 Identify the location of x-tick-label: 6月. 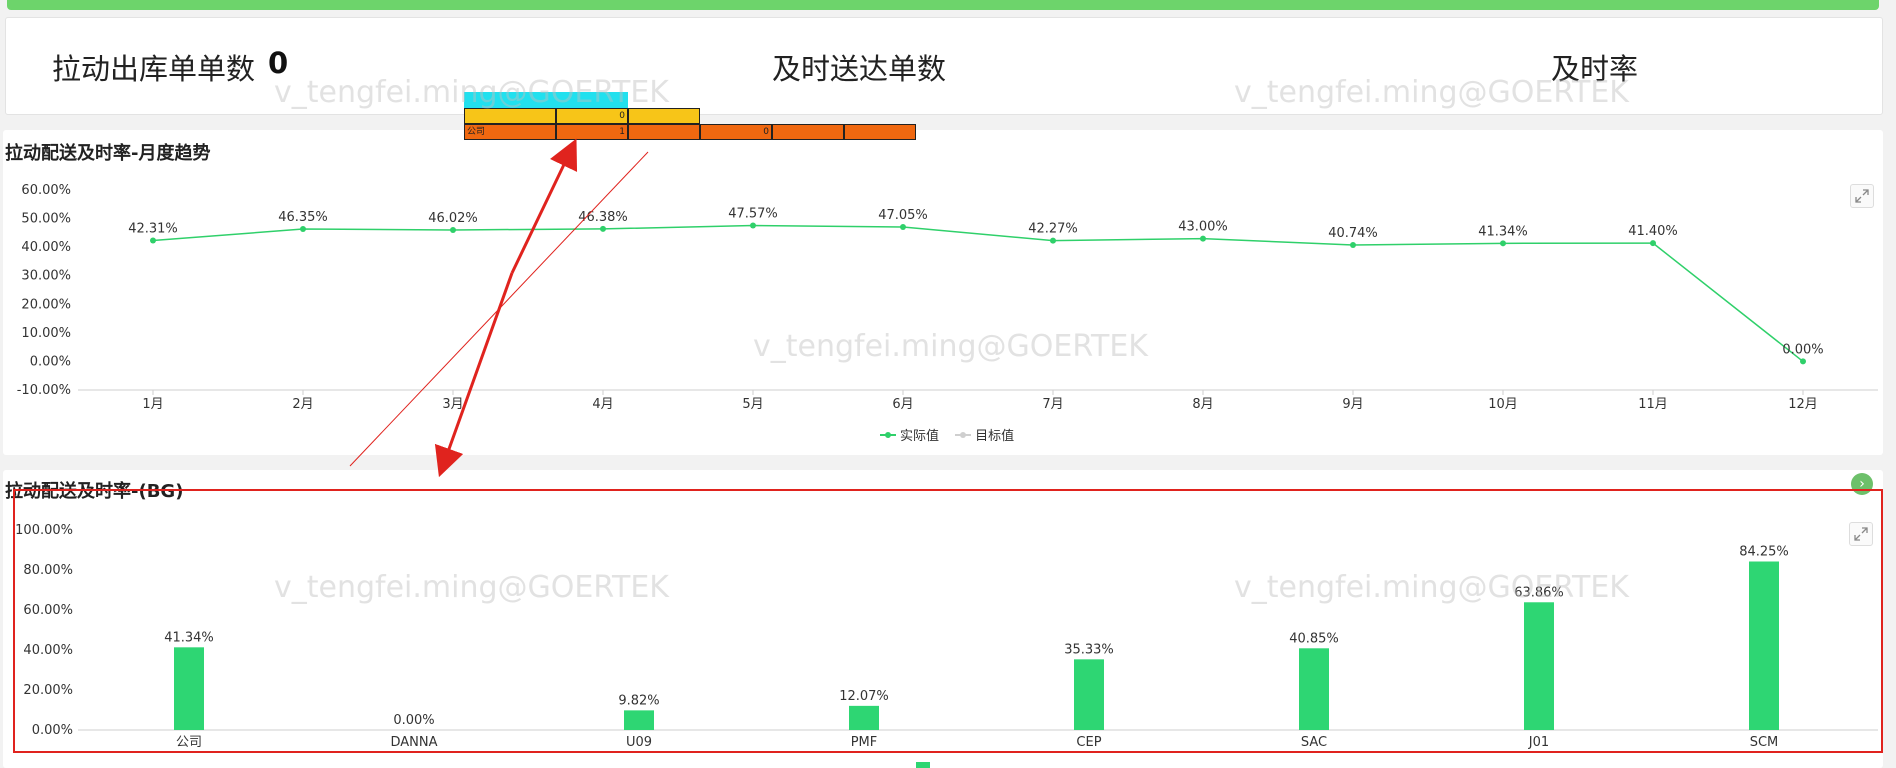
(902, 404).